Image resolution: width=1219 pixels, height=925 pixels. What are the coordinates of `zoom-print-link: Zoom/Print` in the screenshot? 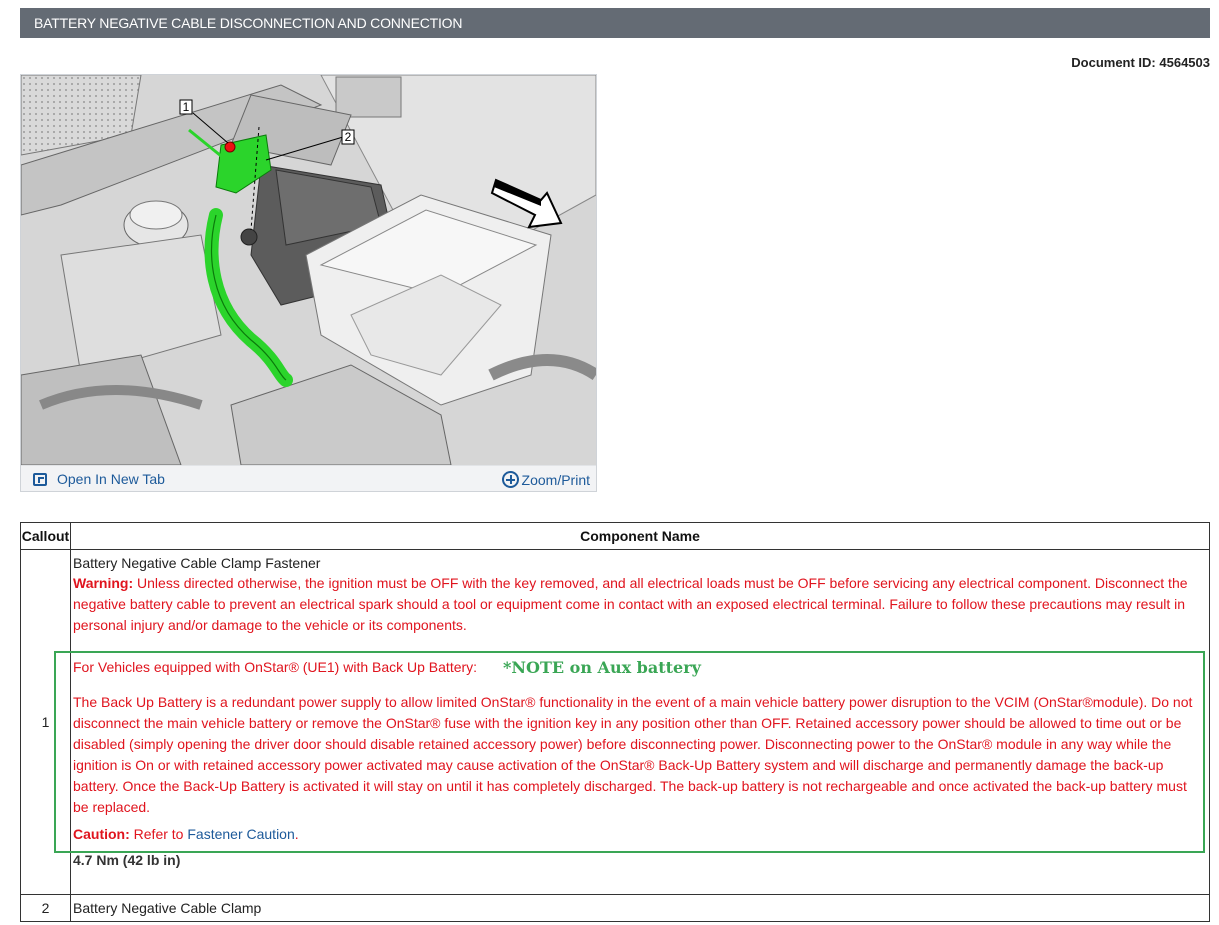 It's located at (545, 479).